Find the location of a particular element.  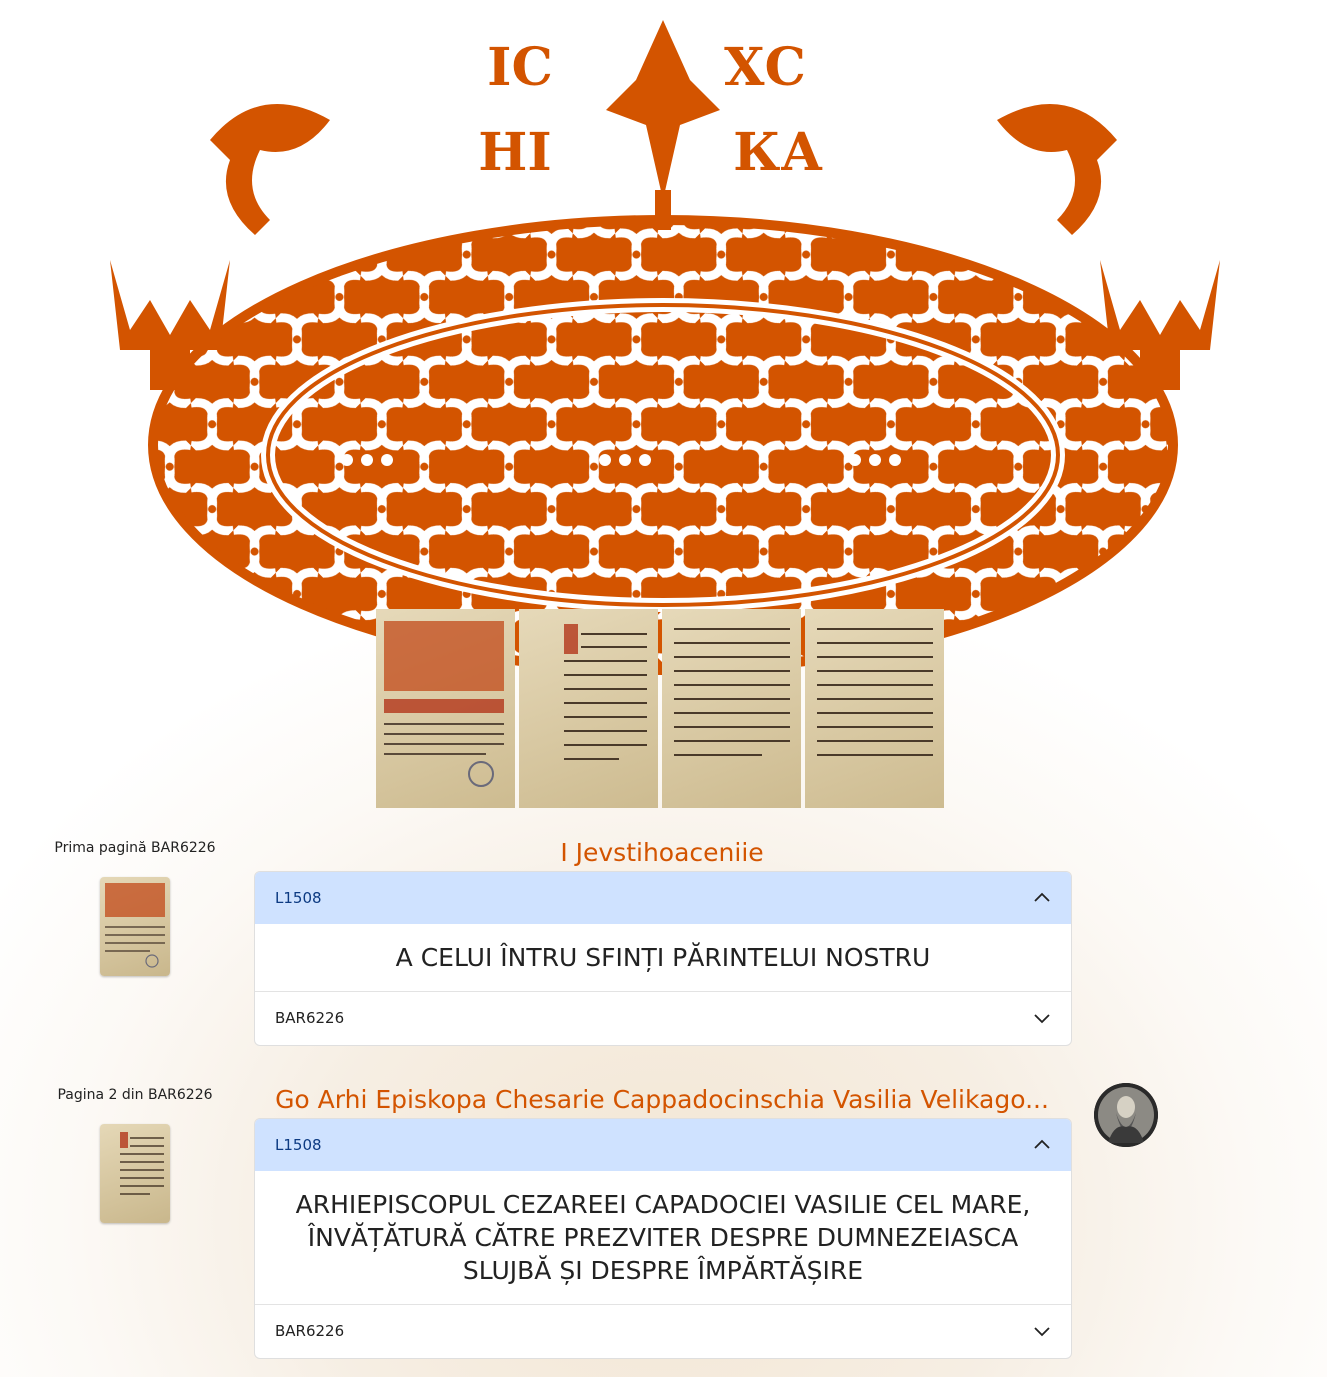

monogram-ka: КА is located at coordinates (778, 152).